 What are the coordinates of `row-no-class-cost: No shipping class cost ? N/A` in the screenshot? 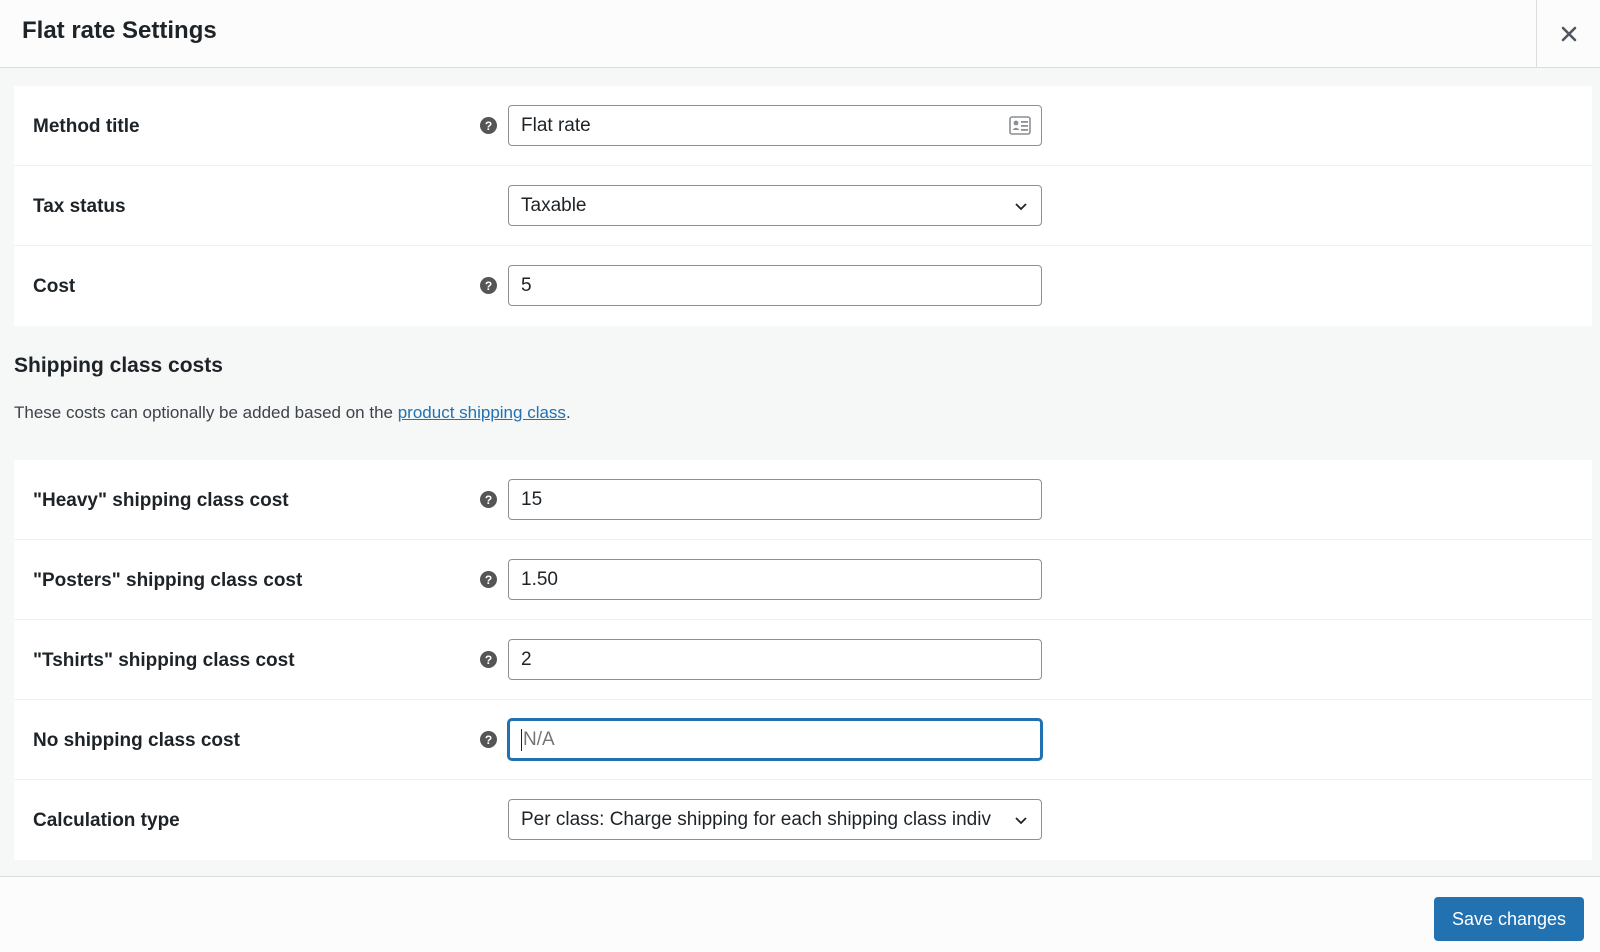 It's located at (803, 740).